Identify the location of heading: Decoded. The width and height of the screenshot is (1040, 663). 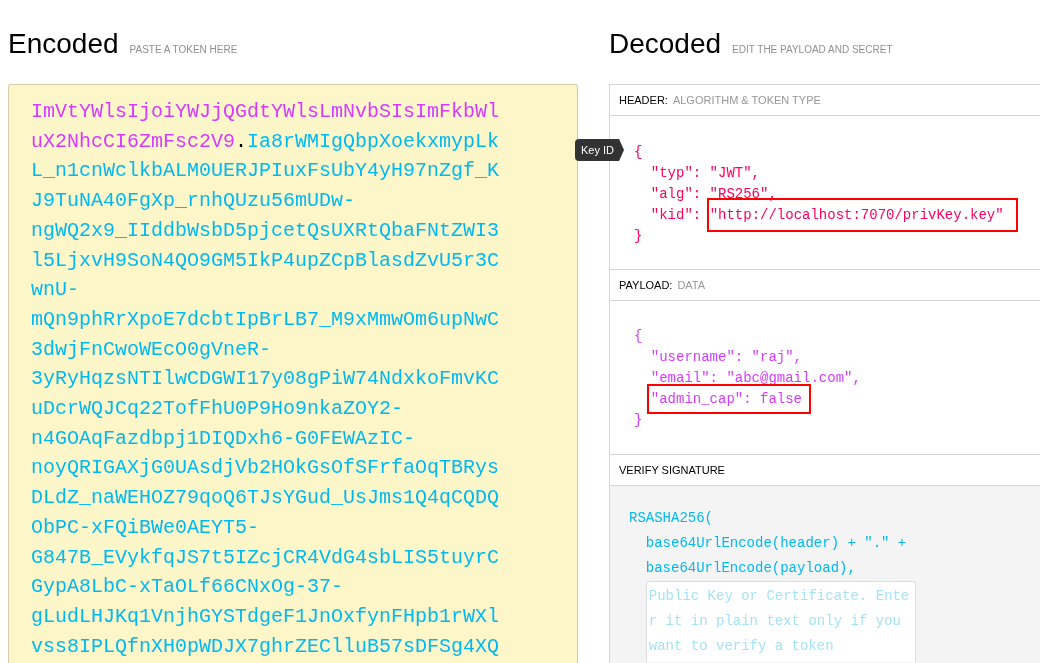
(665, 44).